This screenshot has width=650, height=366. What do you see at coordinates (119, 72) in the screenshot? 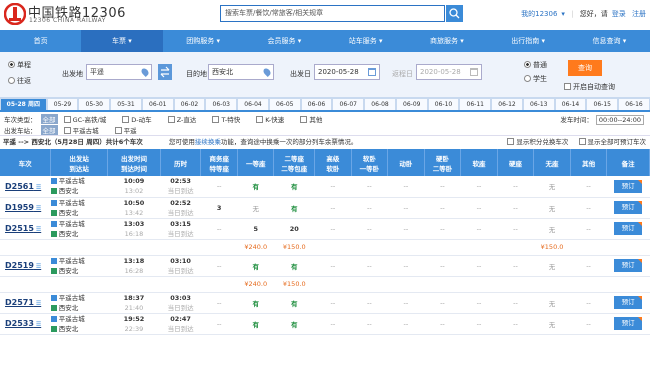
I see `from-station-input: 平遥` at bounding box center [119, 72].